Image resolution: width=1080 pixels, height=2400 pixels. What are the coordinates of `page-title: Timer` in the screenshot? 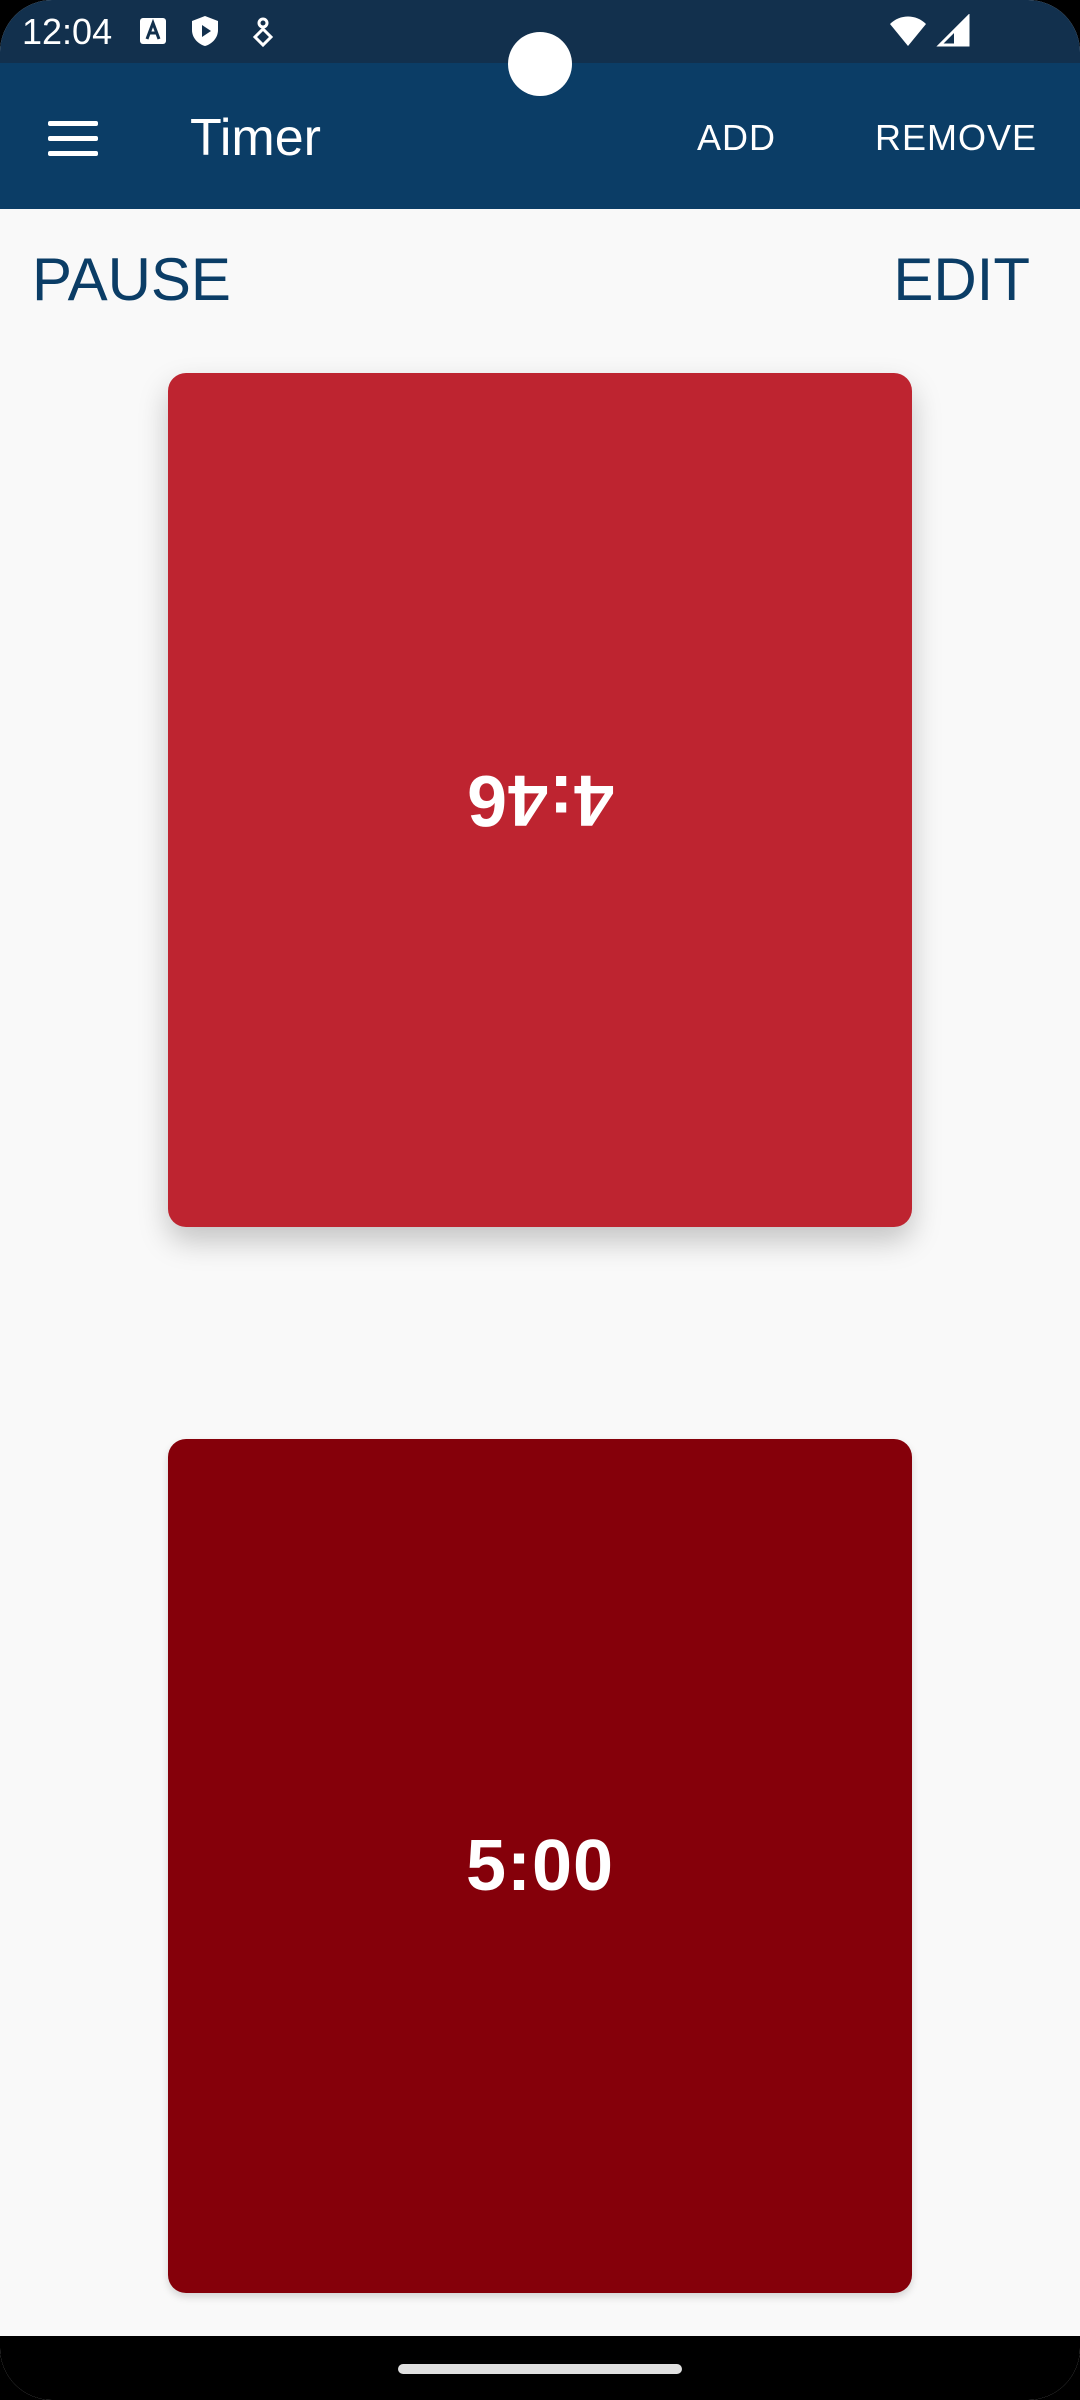 It's located at (255, 138).